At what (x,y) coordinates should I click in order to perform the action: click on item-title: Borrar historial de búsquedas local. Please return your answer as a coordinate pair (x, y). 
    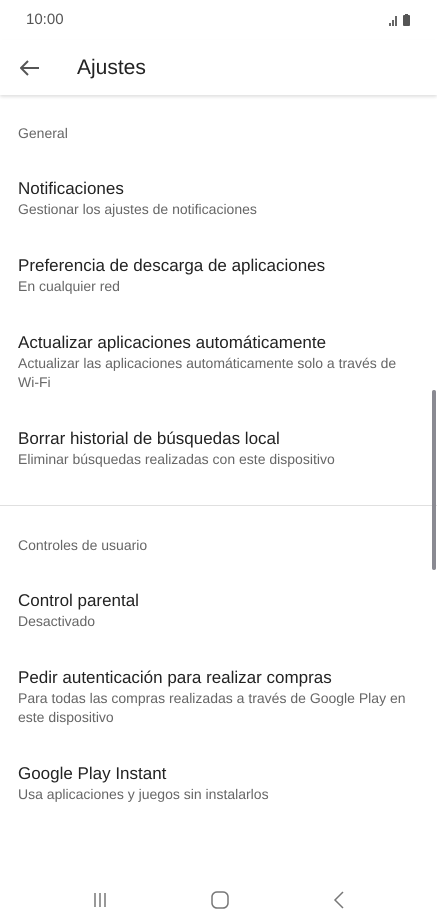
    Looking at the image, I should click on (149, 439).